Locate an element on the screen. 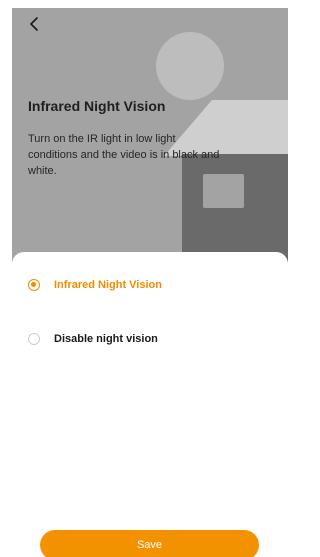  option-infrared-night-vision: Infrared Night Vision is located at coordinates (150, 285).